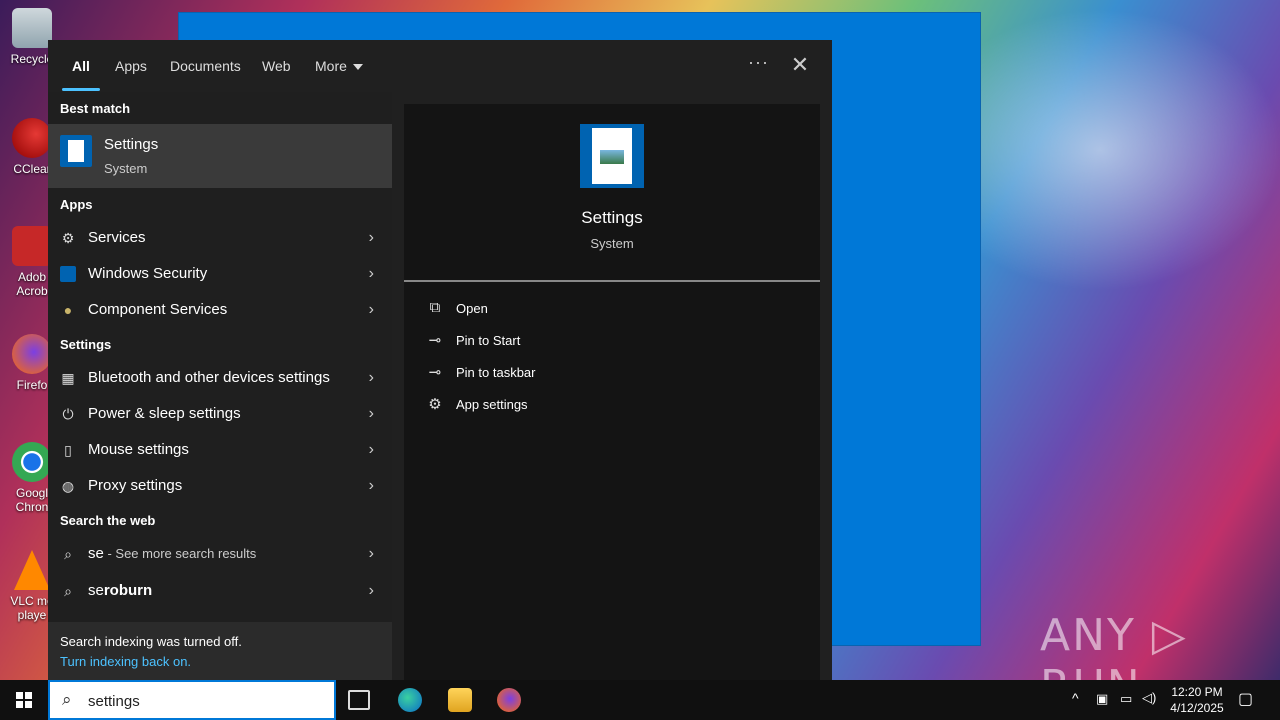  Describe the element at coordinates (488, 340) in the screenshot. I see `action-label: Pin to Start` at that location.